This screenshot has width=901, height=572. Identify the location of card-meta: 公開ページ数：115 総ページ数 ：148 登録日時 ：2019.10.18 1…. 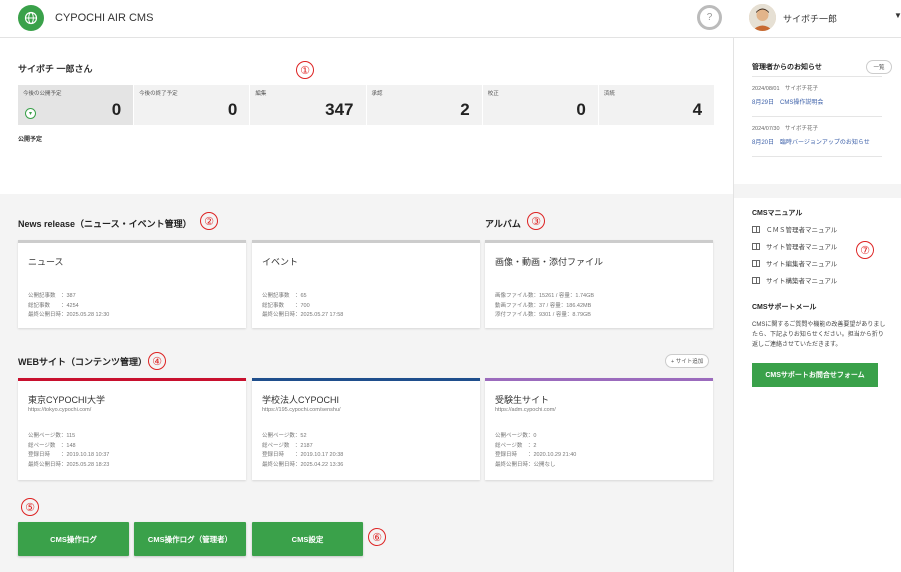
(69, 450).